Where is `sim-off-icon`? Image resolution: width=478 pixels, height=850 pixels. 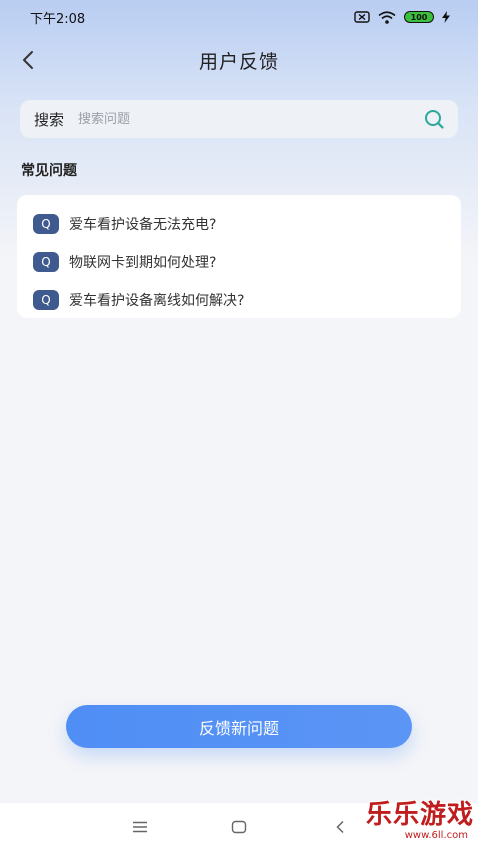
sim-off-icon is located at coordinates (362, 17).